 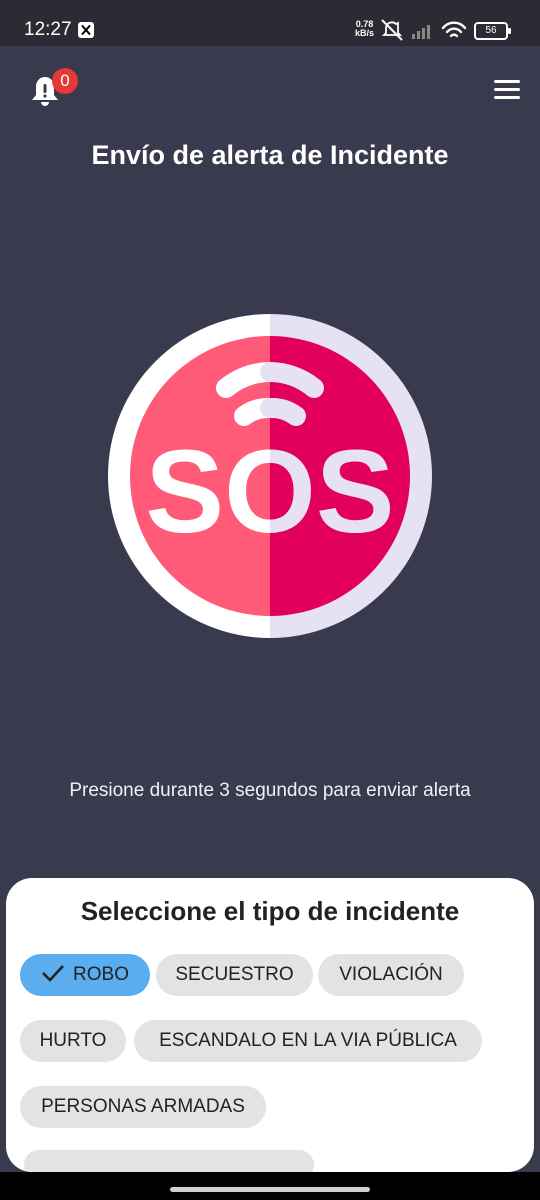 I want to click on chip-label: ESCANDALO EN LA VIA PÚBLICA, so click(x=308, y=1040).